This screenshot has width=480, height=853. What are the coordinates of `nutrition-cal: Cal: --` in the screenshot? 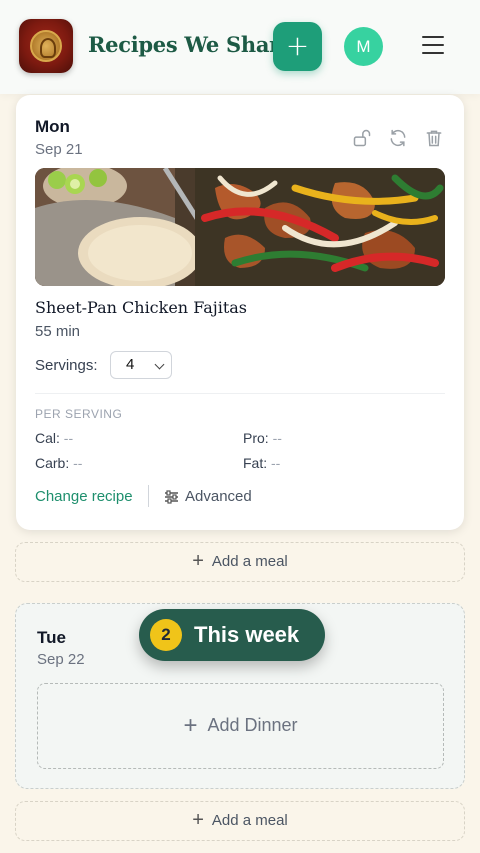 It's located at (54, 438).